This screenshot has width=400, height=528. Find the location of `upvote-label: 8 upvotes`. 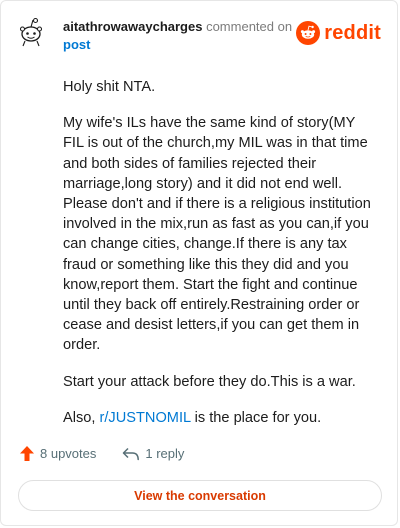

upvote-label: 8 upvotes is located at coordinates (68, 453).